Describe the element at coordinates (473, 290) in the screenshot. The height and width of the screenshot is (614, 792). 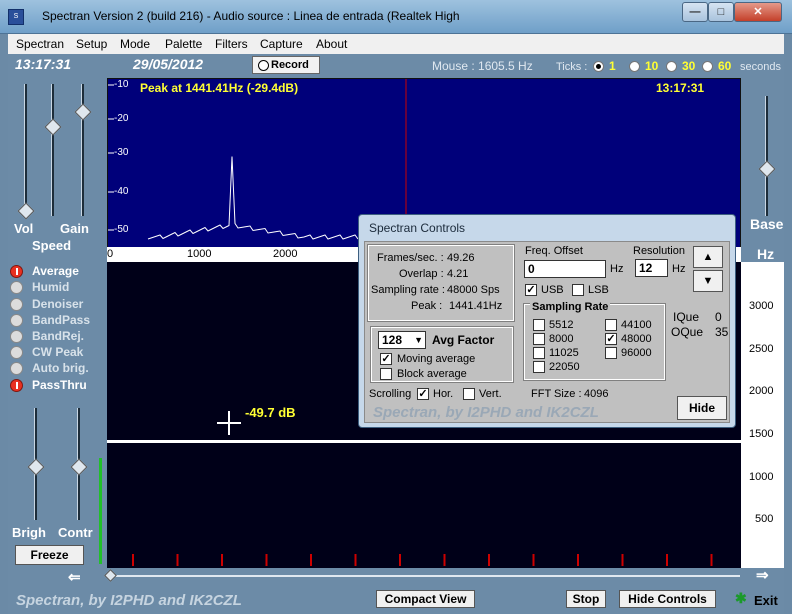
I see `sampling-value: 48000 Sps` at that location.